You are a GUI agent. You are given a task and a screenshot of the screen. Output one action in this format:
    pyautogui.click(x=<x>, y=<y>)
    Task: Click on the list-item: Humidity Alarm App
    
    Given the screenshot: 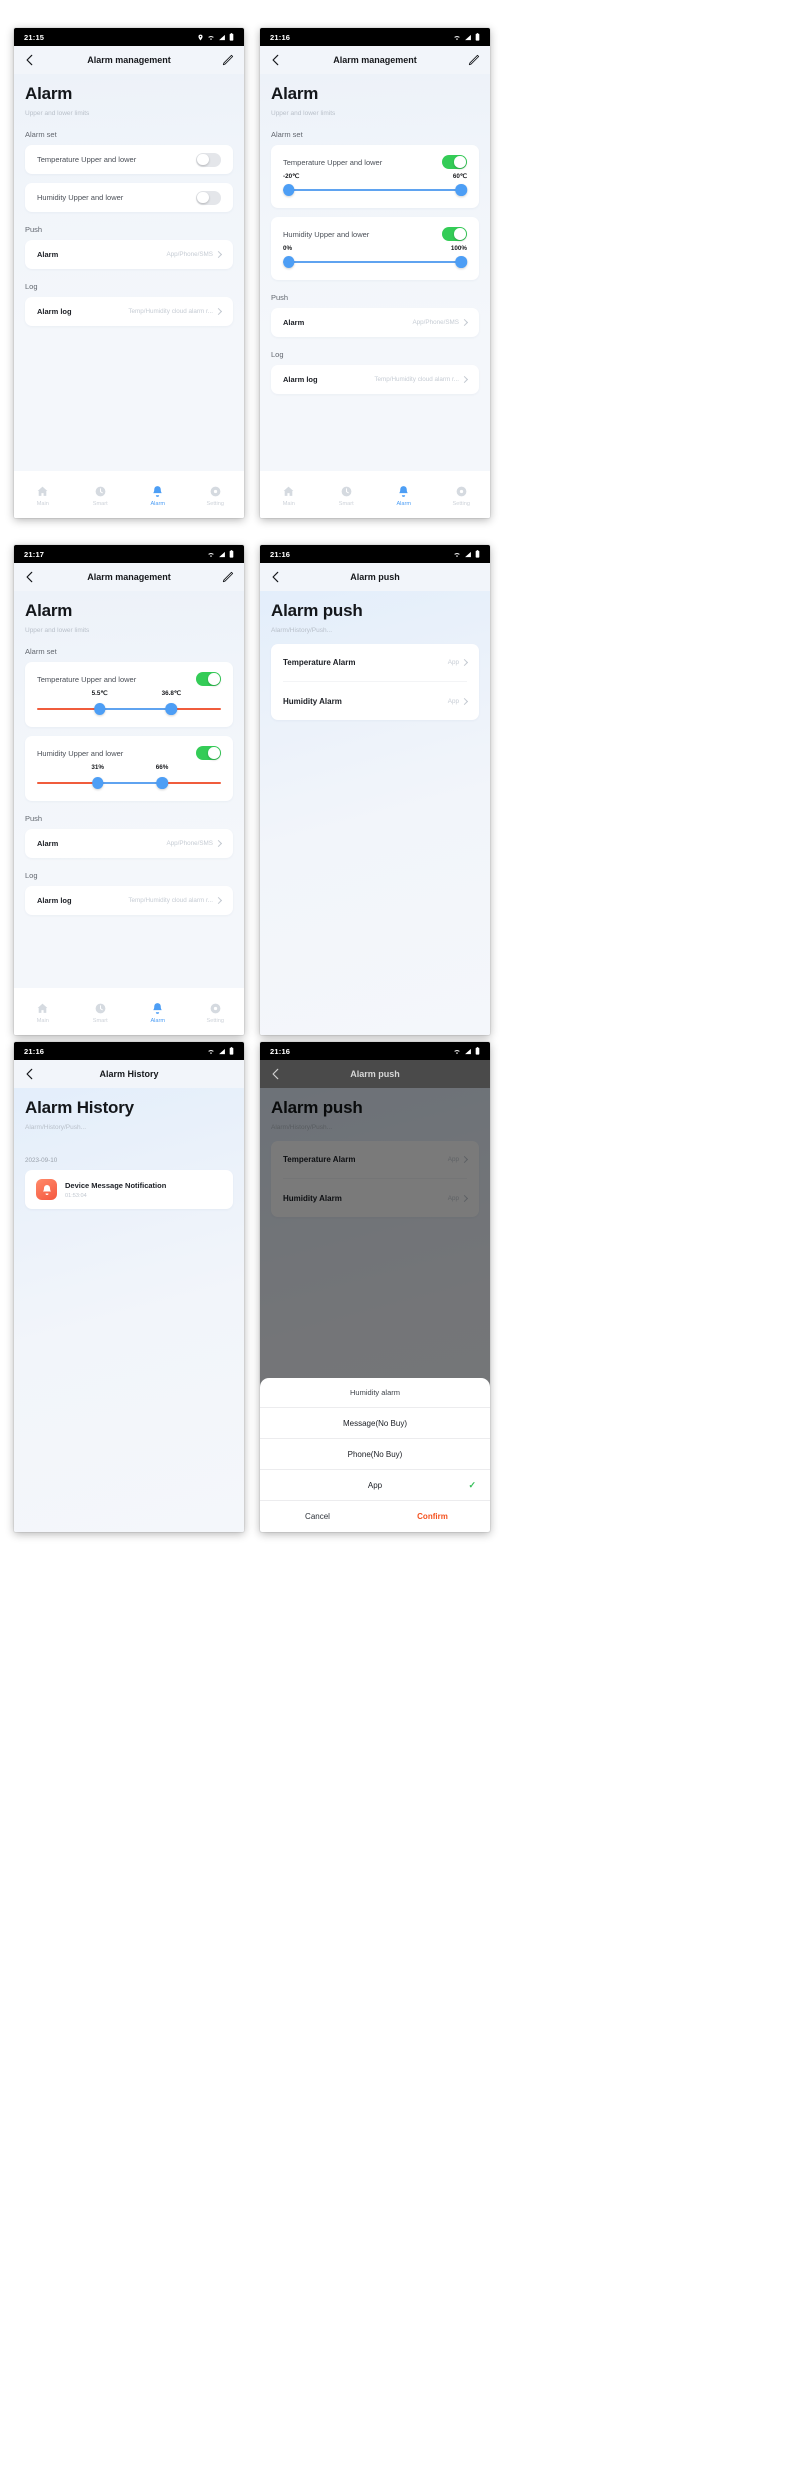 What is the action you would take?
    pyautogui.click(x=376, y=701)
    